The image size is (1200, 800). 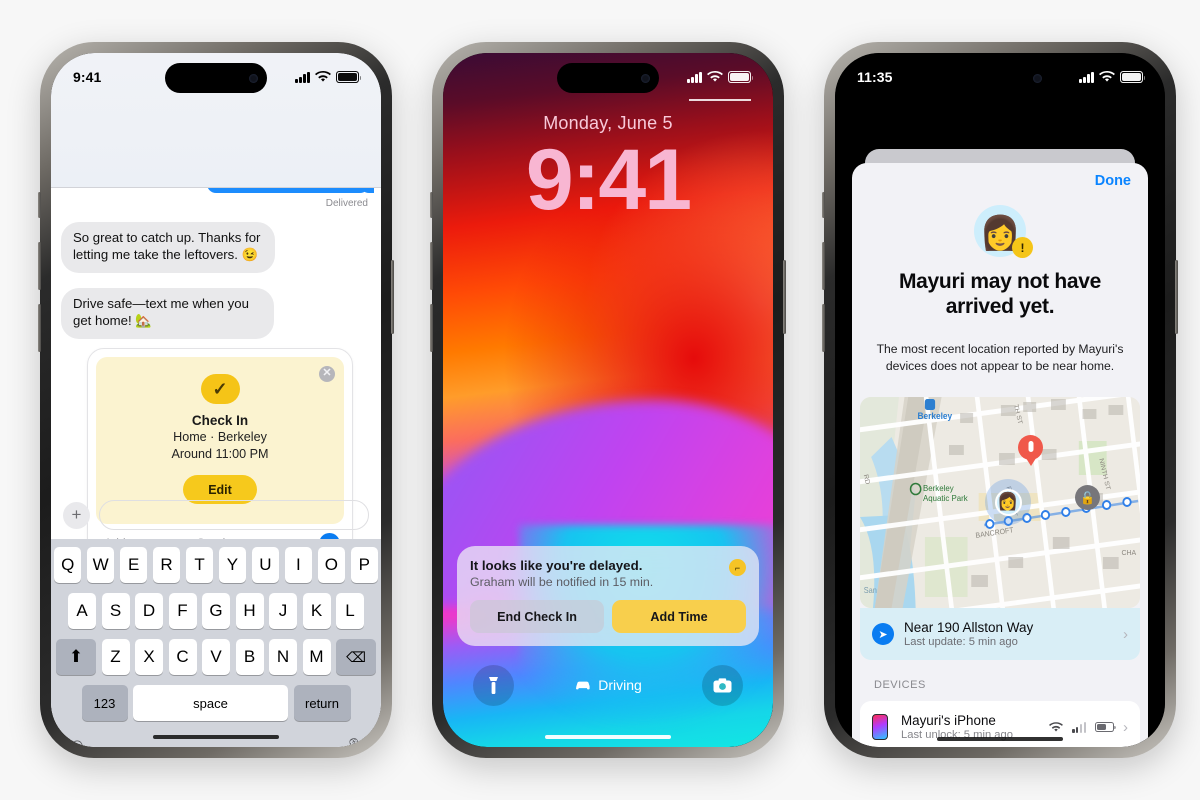 What do you see at coordinates (216, 657) in the screenshot?
I see `key-v: V` at bounding box center [216, 657].